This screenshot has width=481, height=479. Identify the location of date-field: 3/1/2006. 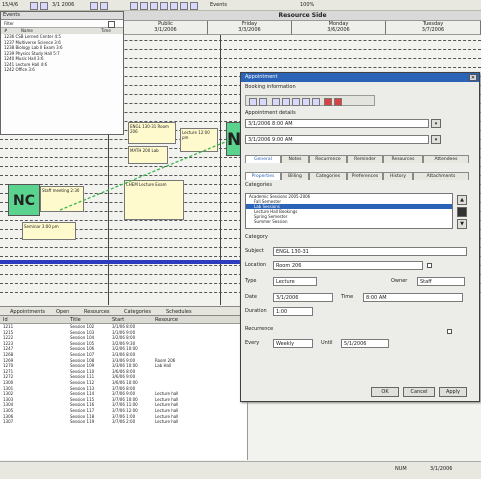
(303, 297).